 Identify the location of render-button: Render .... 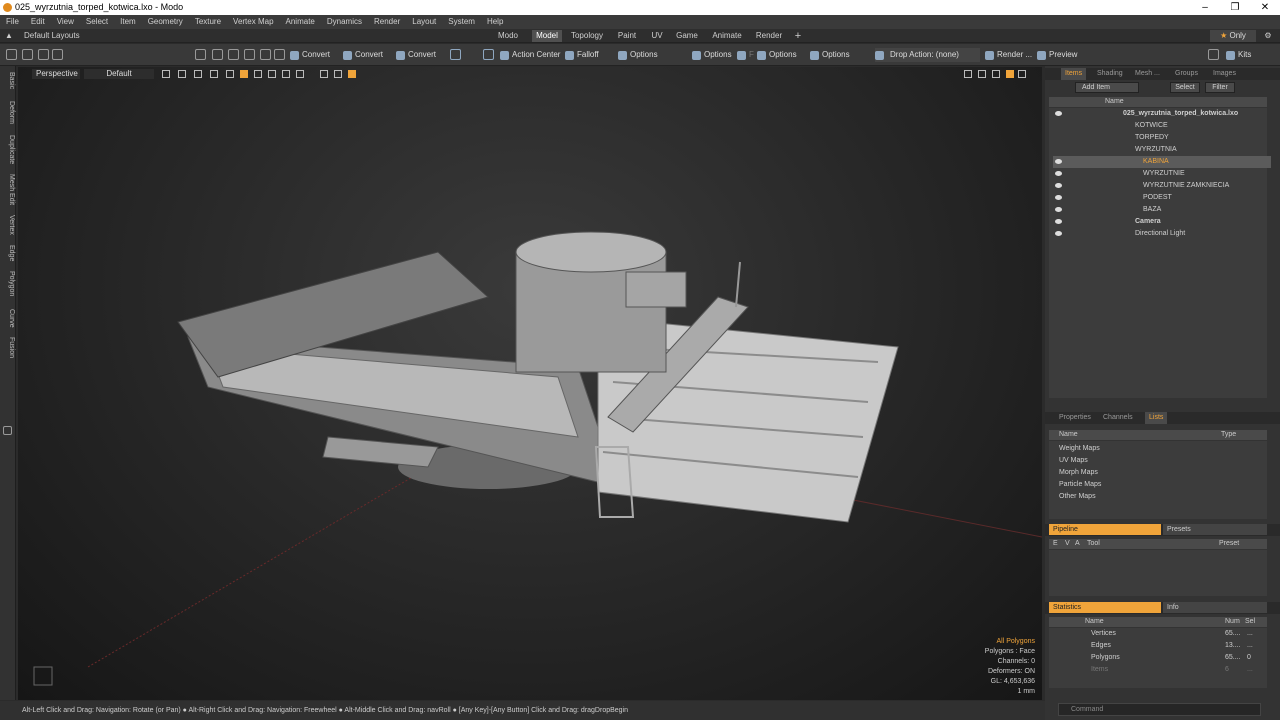
(1008, 55).